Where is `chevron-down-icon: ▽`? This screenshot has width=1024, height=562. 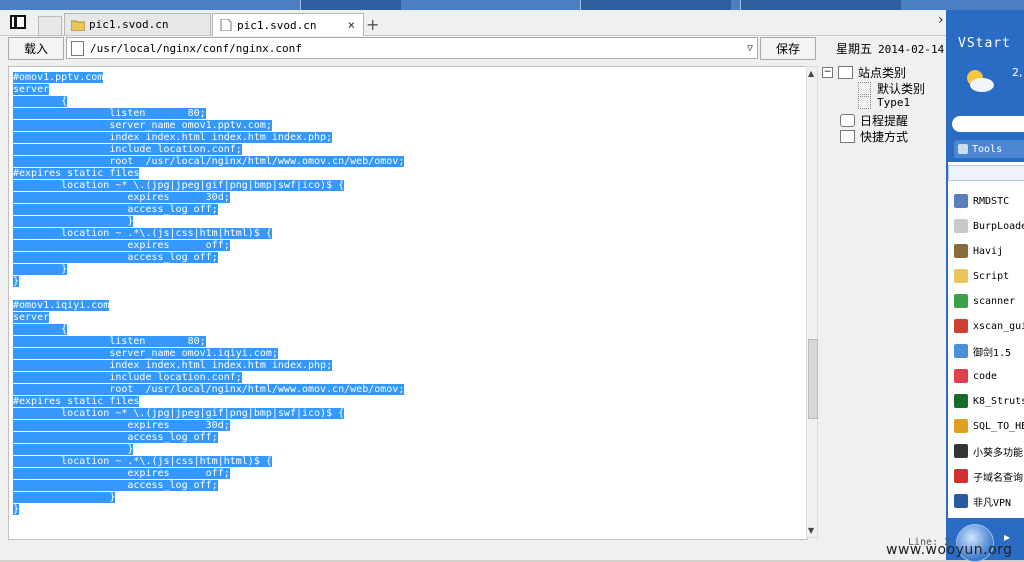
chevron-down-icon: ▽ is located at coordinates (750, 48).